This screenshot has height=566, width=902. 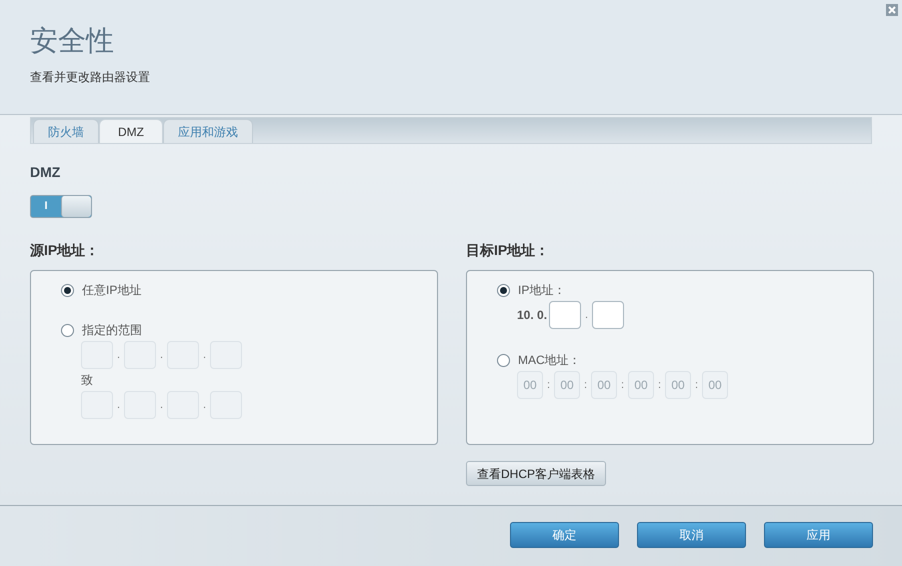 What do you see at coordinates (112, 290) in the screenshot?
I see `option-label: 任意IP地址` at bounding box center [112, 290].